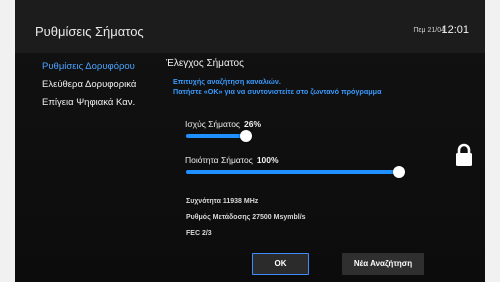  Describe the element at coordinates (455, 30) in the screenshot. I see `clock-time: 12:01` at that location.